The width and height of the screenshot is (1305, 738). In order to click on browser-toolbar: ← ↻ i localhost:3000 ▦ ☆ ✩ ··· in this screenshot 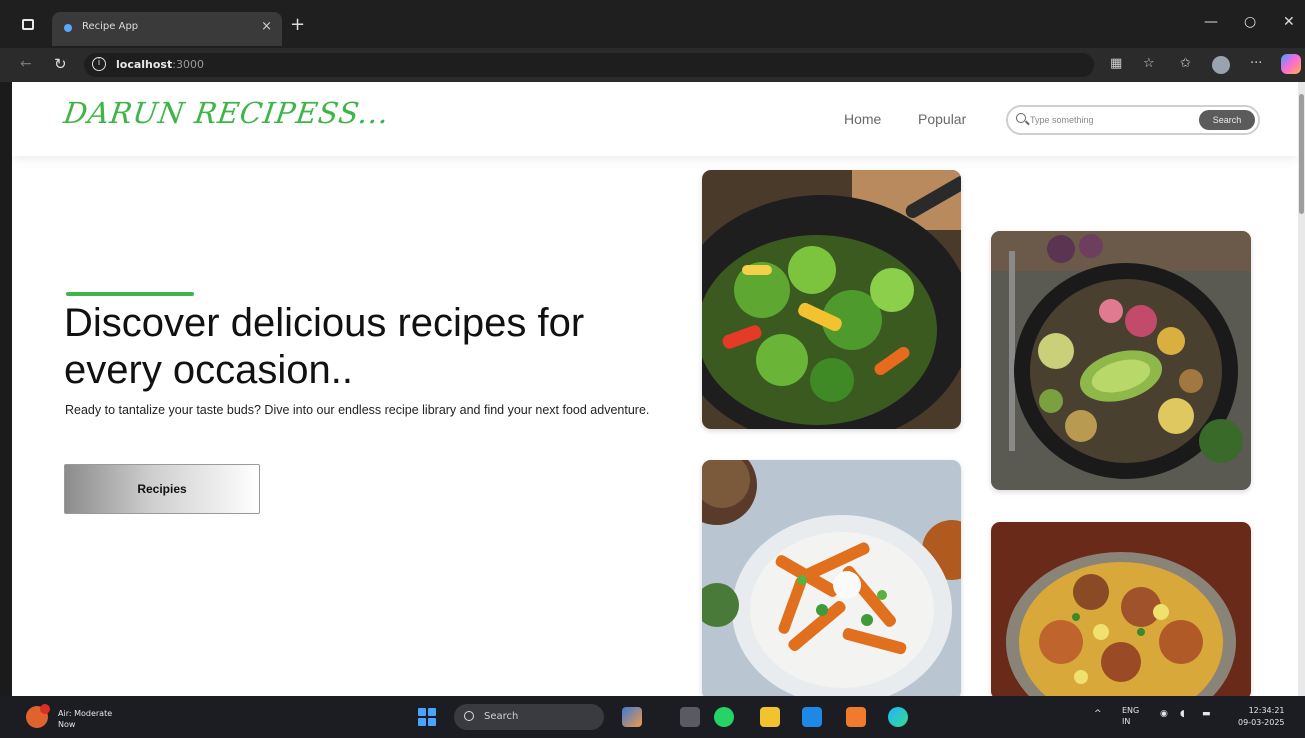, I will do `click(652, 65)`.